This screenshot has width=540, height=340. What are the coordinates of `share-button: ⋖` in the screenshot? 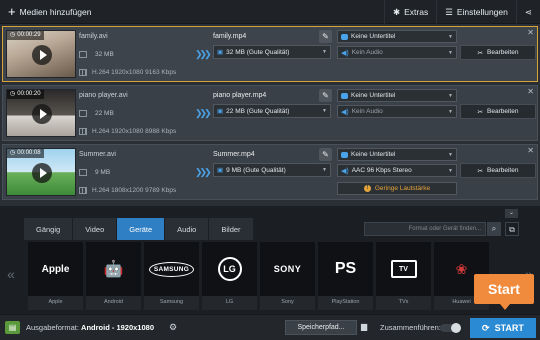 It's located at (527, 12).